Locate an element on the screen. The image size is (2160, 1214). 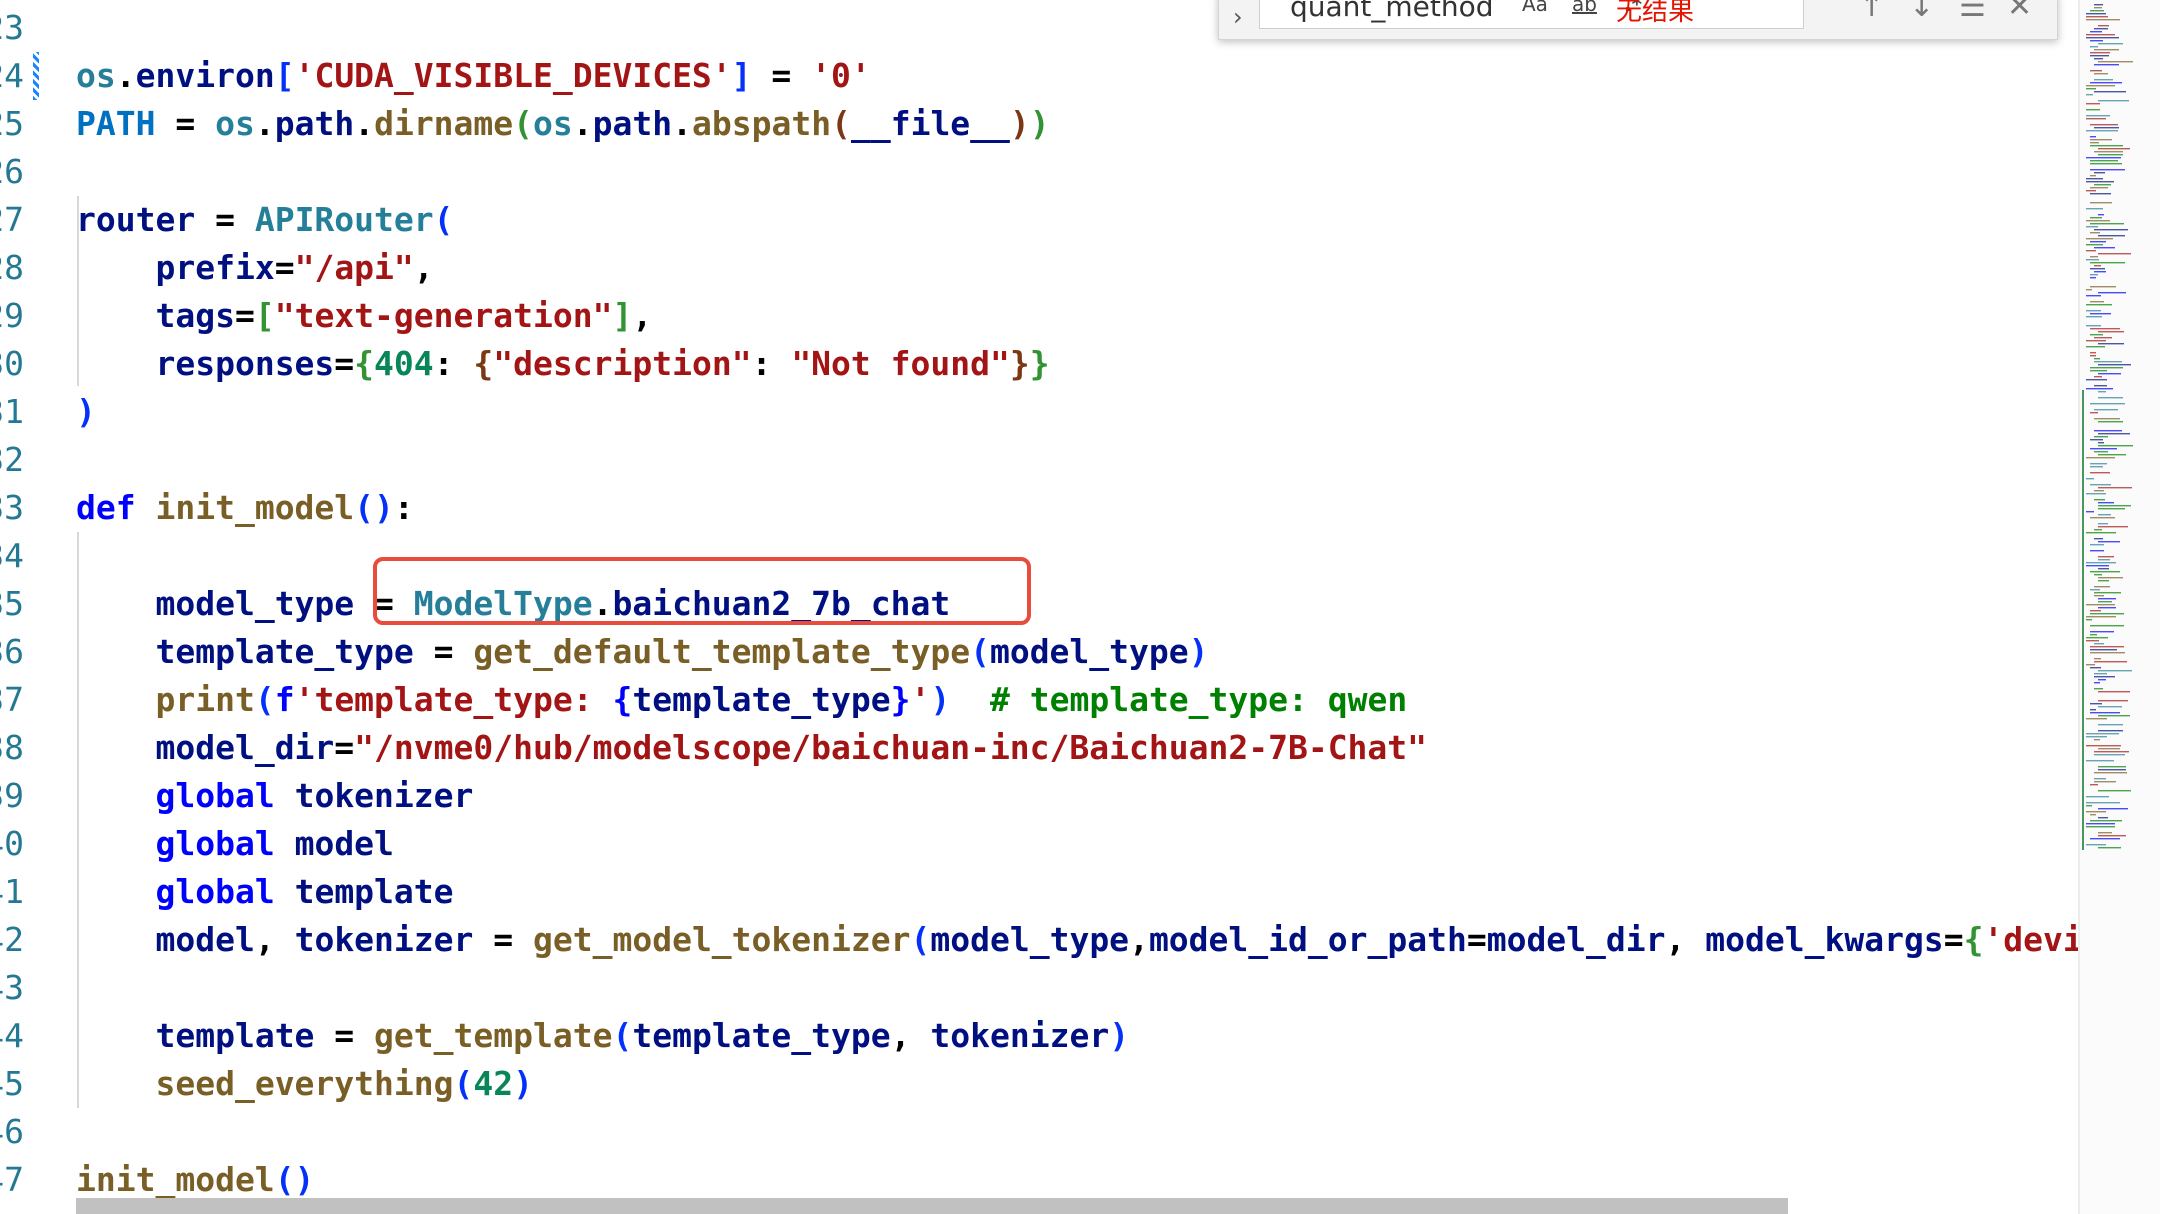
close-icon: ✕ is located at coordinates (2019, 12).